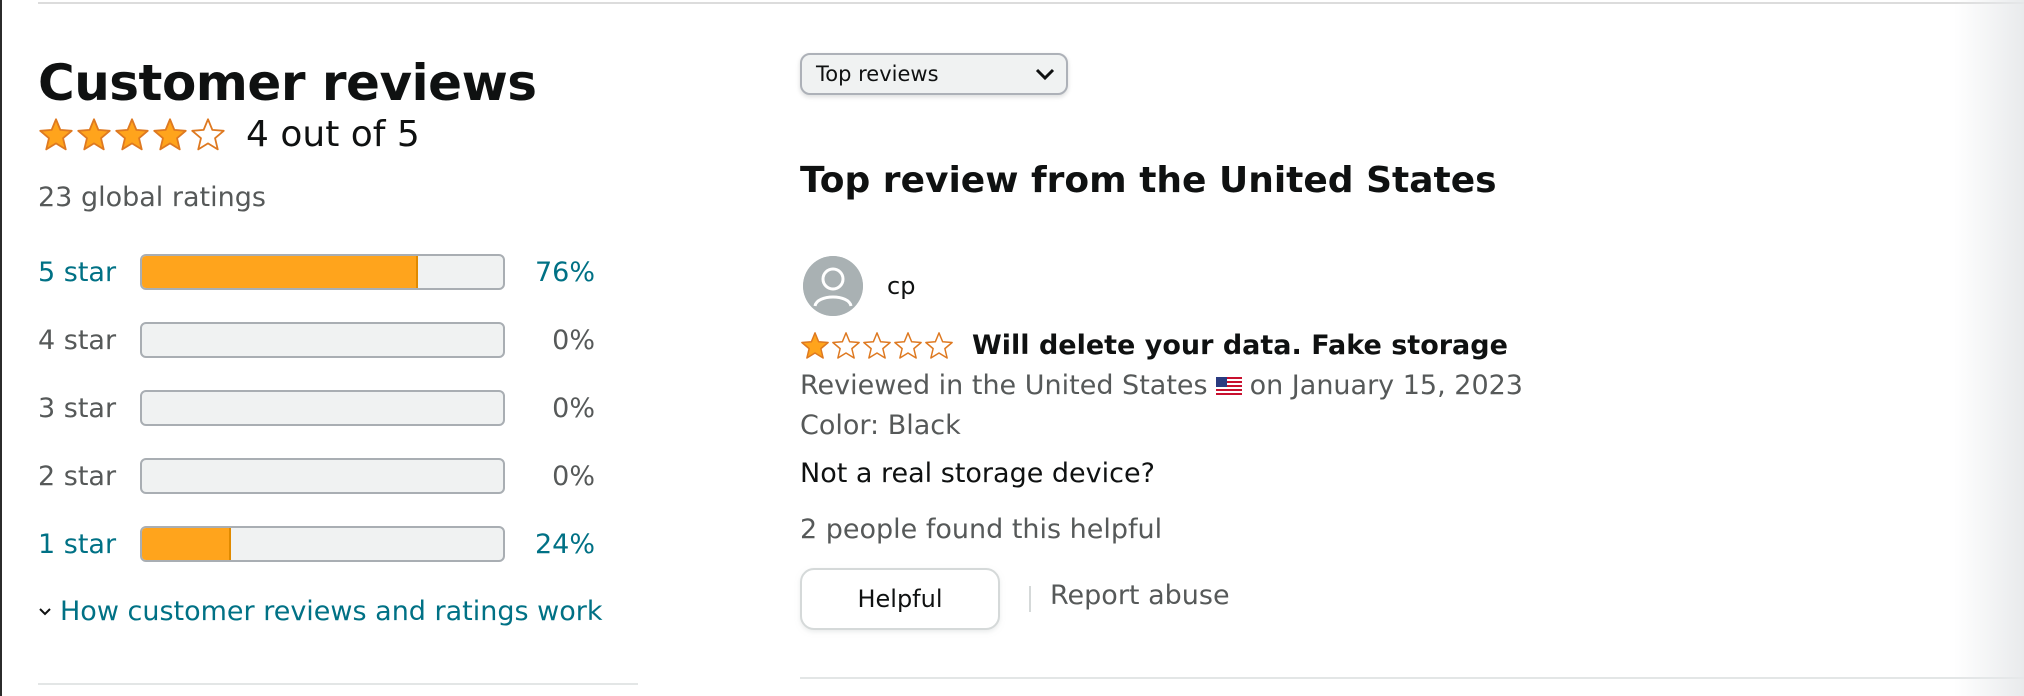  I want to click on report-abuse-link: Report abuse, so click(1140, 595).